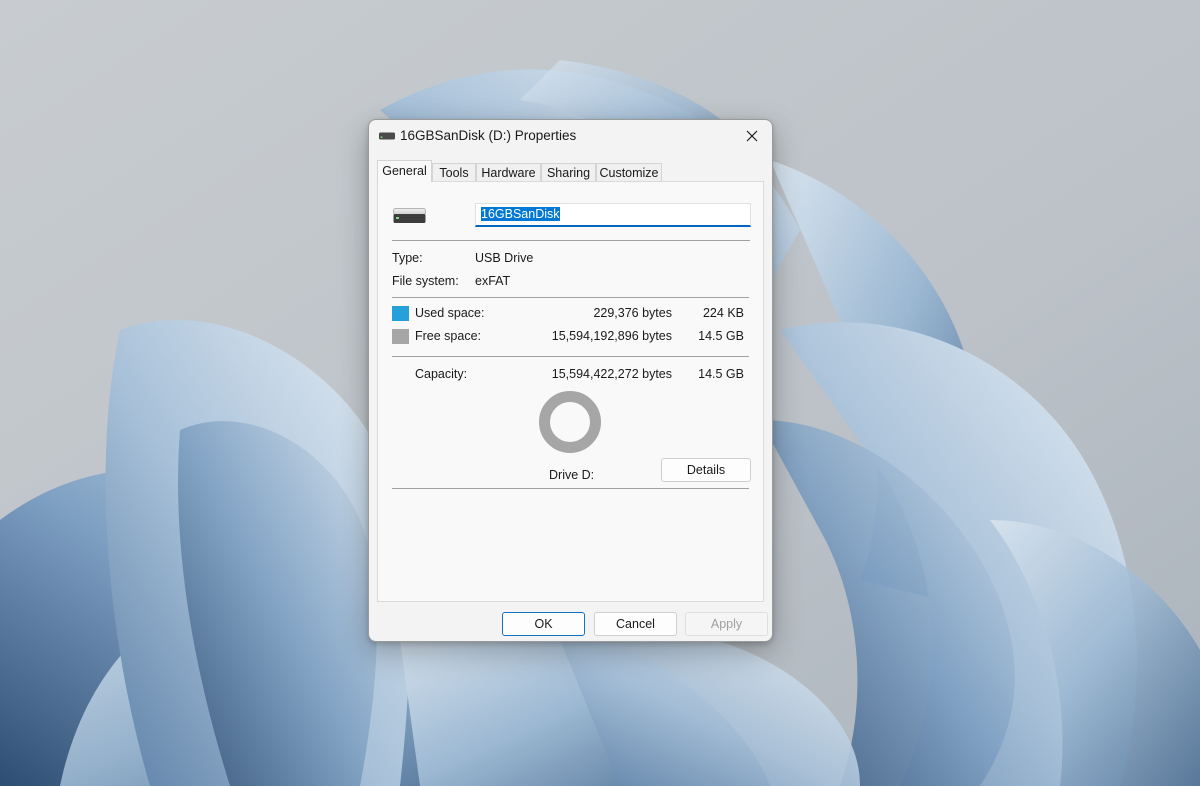 This screenshot has height=786, width=1200. I want to click on drive-label: Drive D:, so click(572, 475).